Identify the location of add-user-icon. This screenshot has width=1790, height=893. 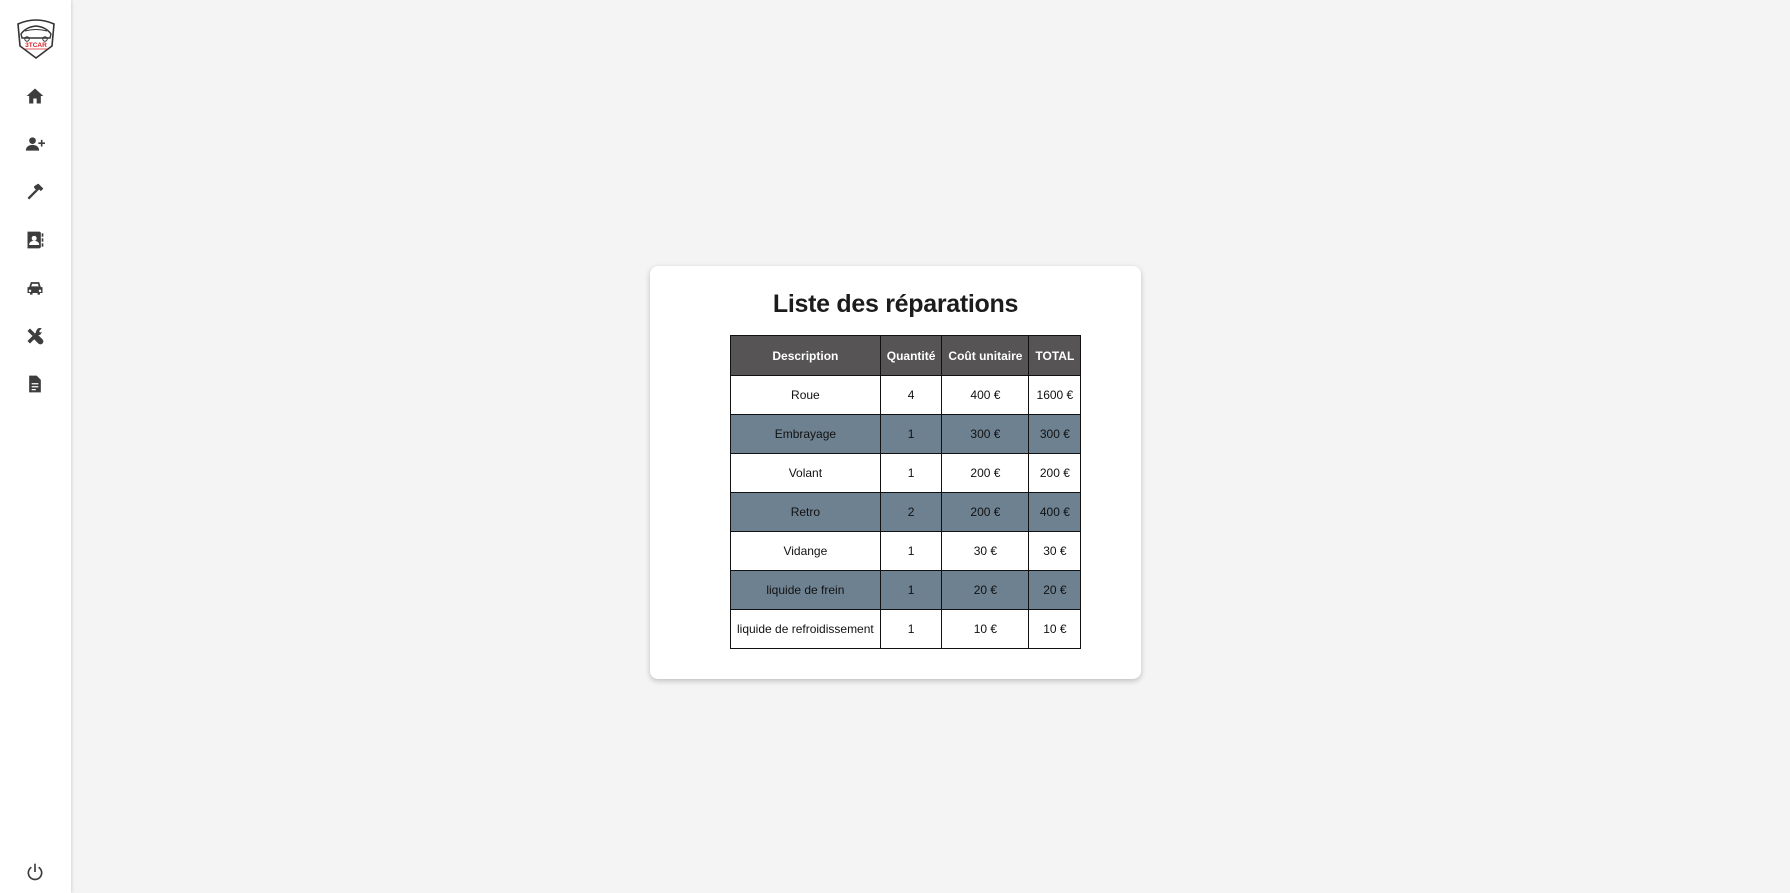
(35, 144).